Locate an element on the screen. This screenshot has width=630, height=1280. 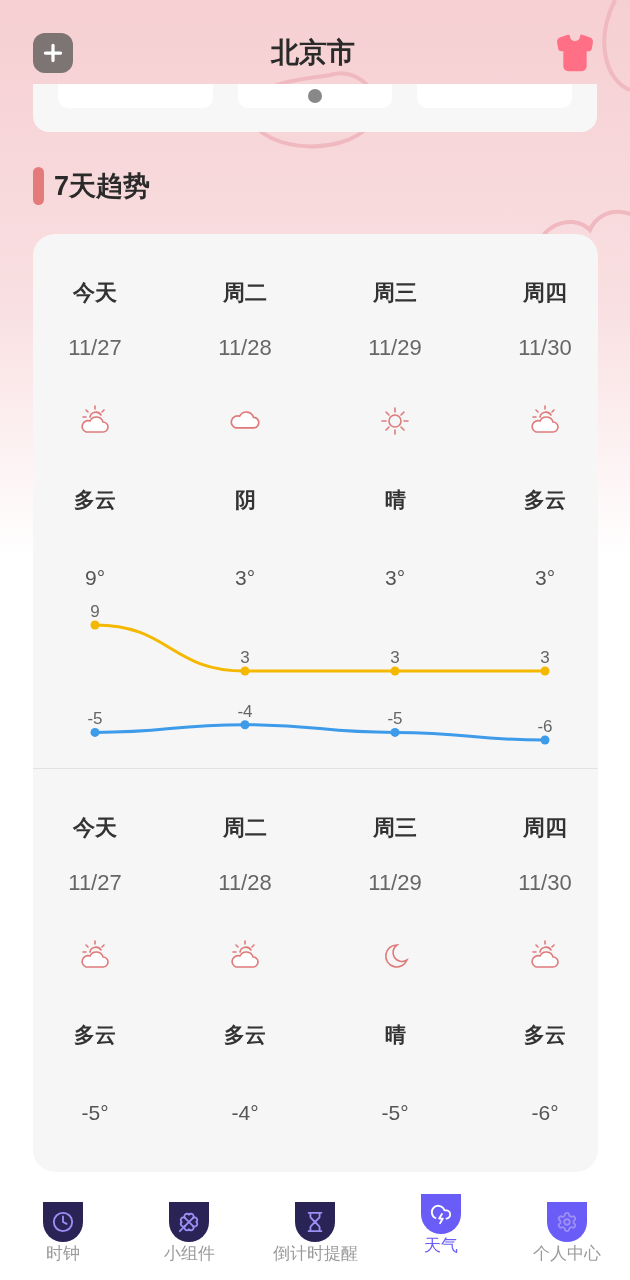
cloud-lightning-icon is located at coordinates (441, 1214).